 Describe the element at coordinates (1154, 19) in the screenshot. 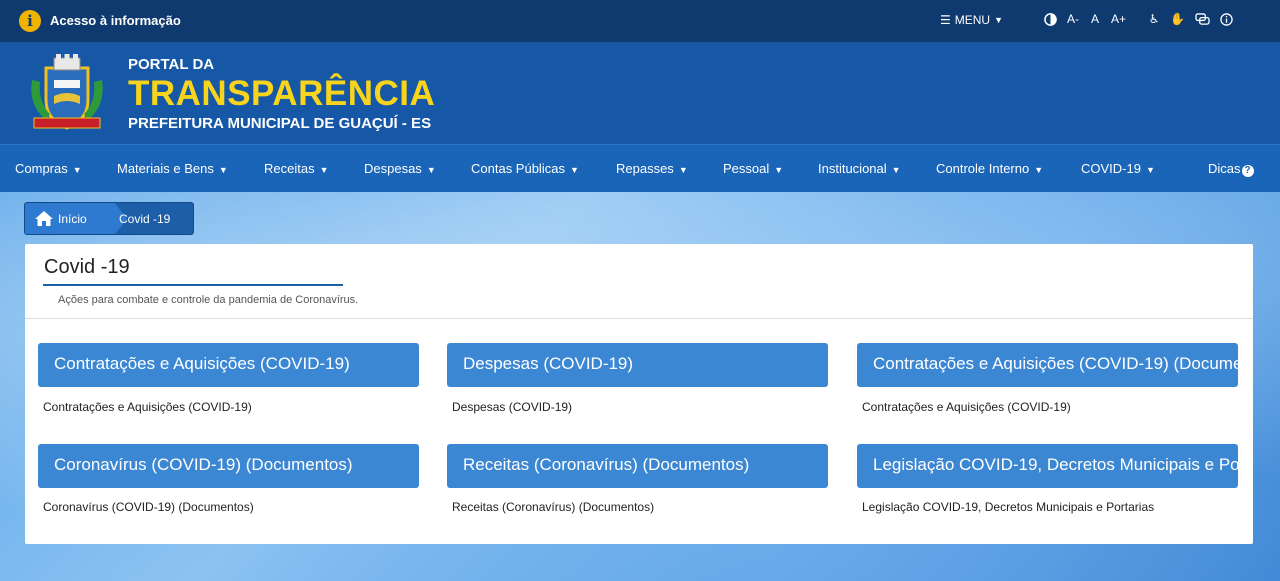

I see `wheelchair-icon: ♿` at that location.